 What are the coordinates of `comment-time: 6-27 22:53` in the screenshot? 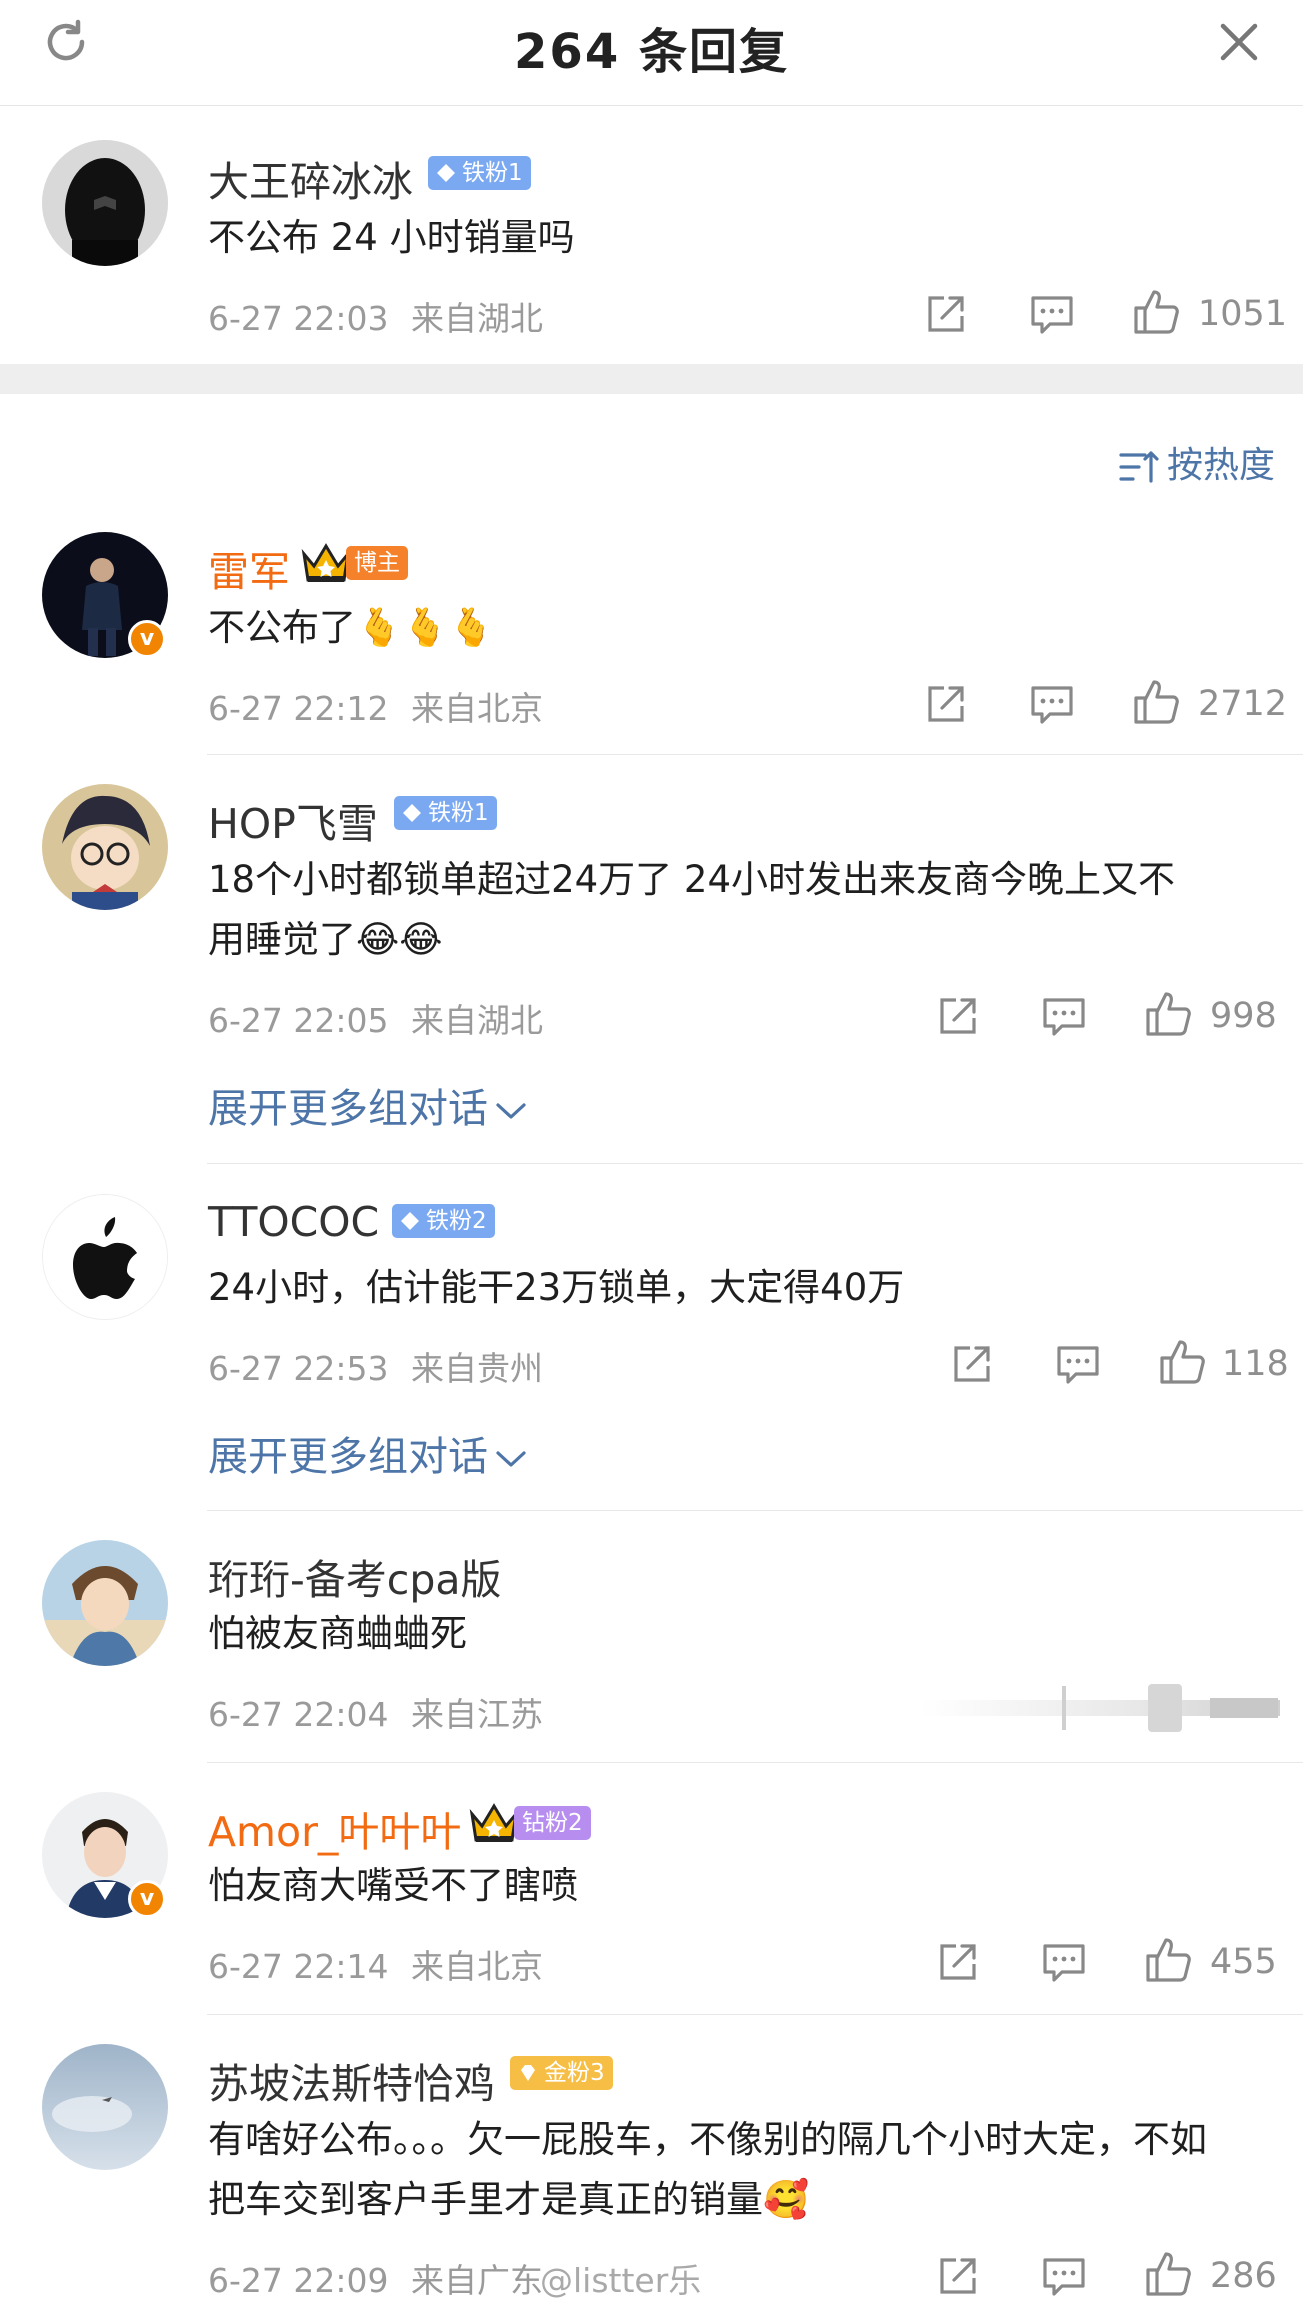 It's located at (298, 1368).